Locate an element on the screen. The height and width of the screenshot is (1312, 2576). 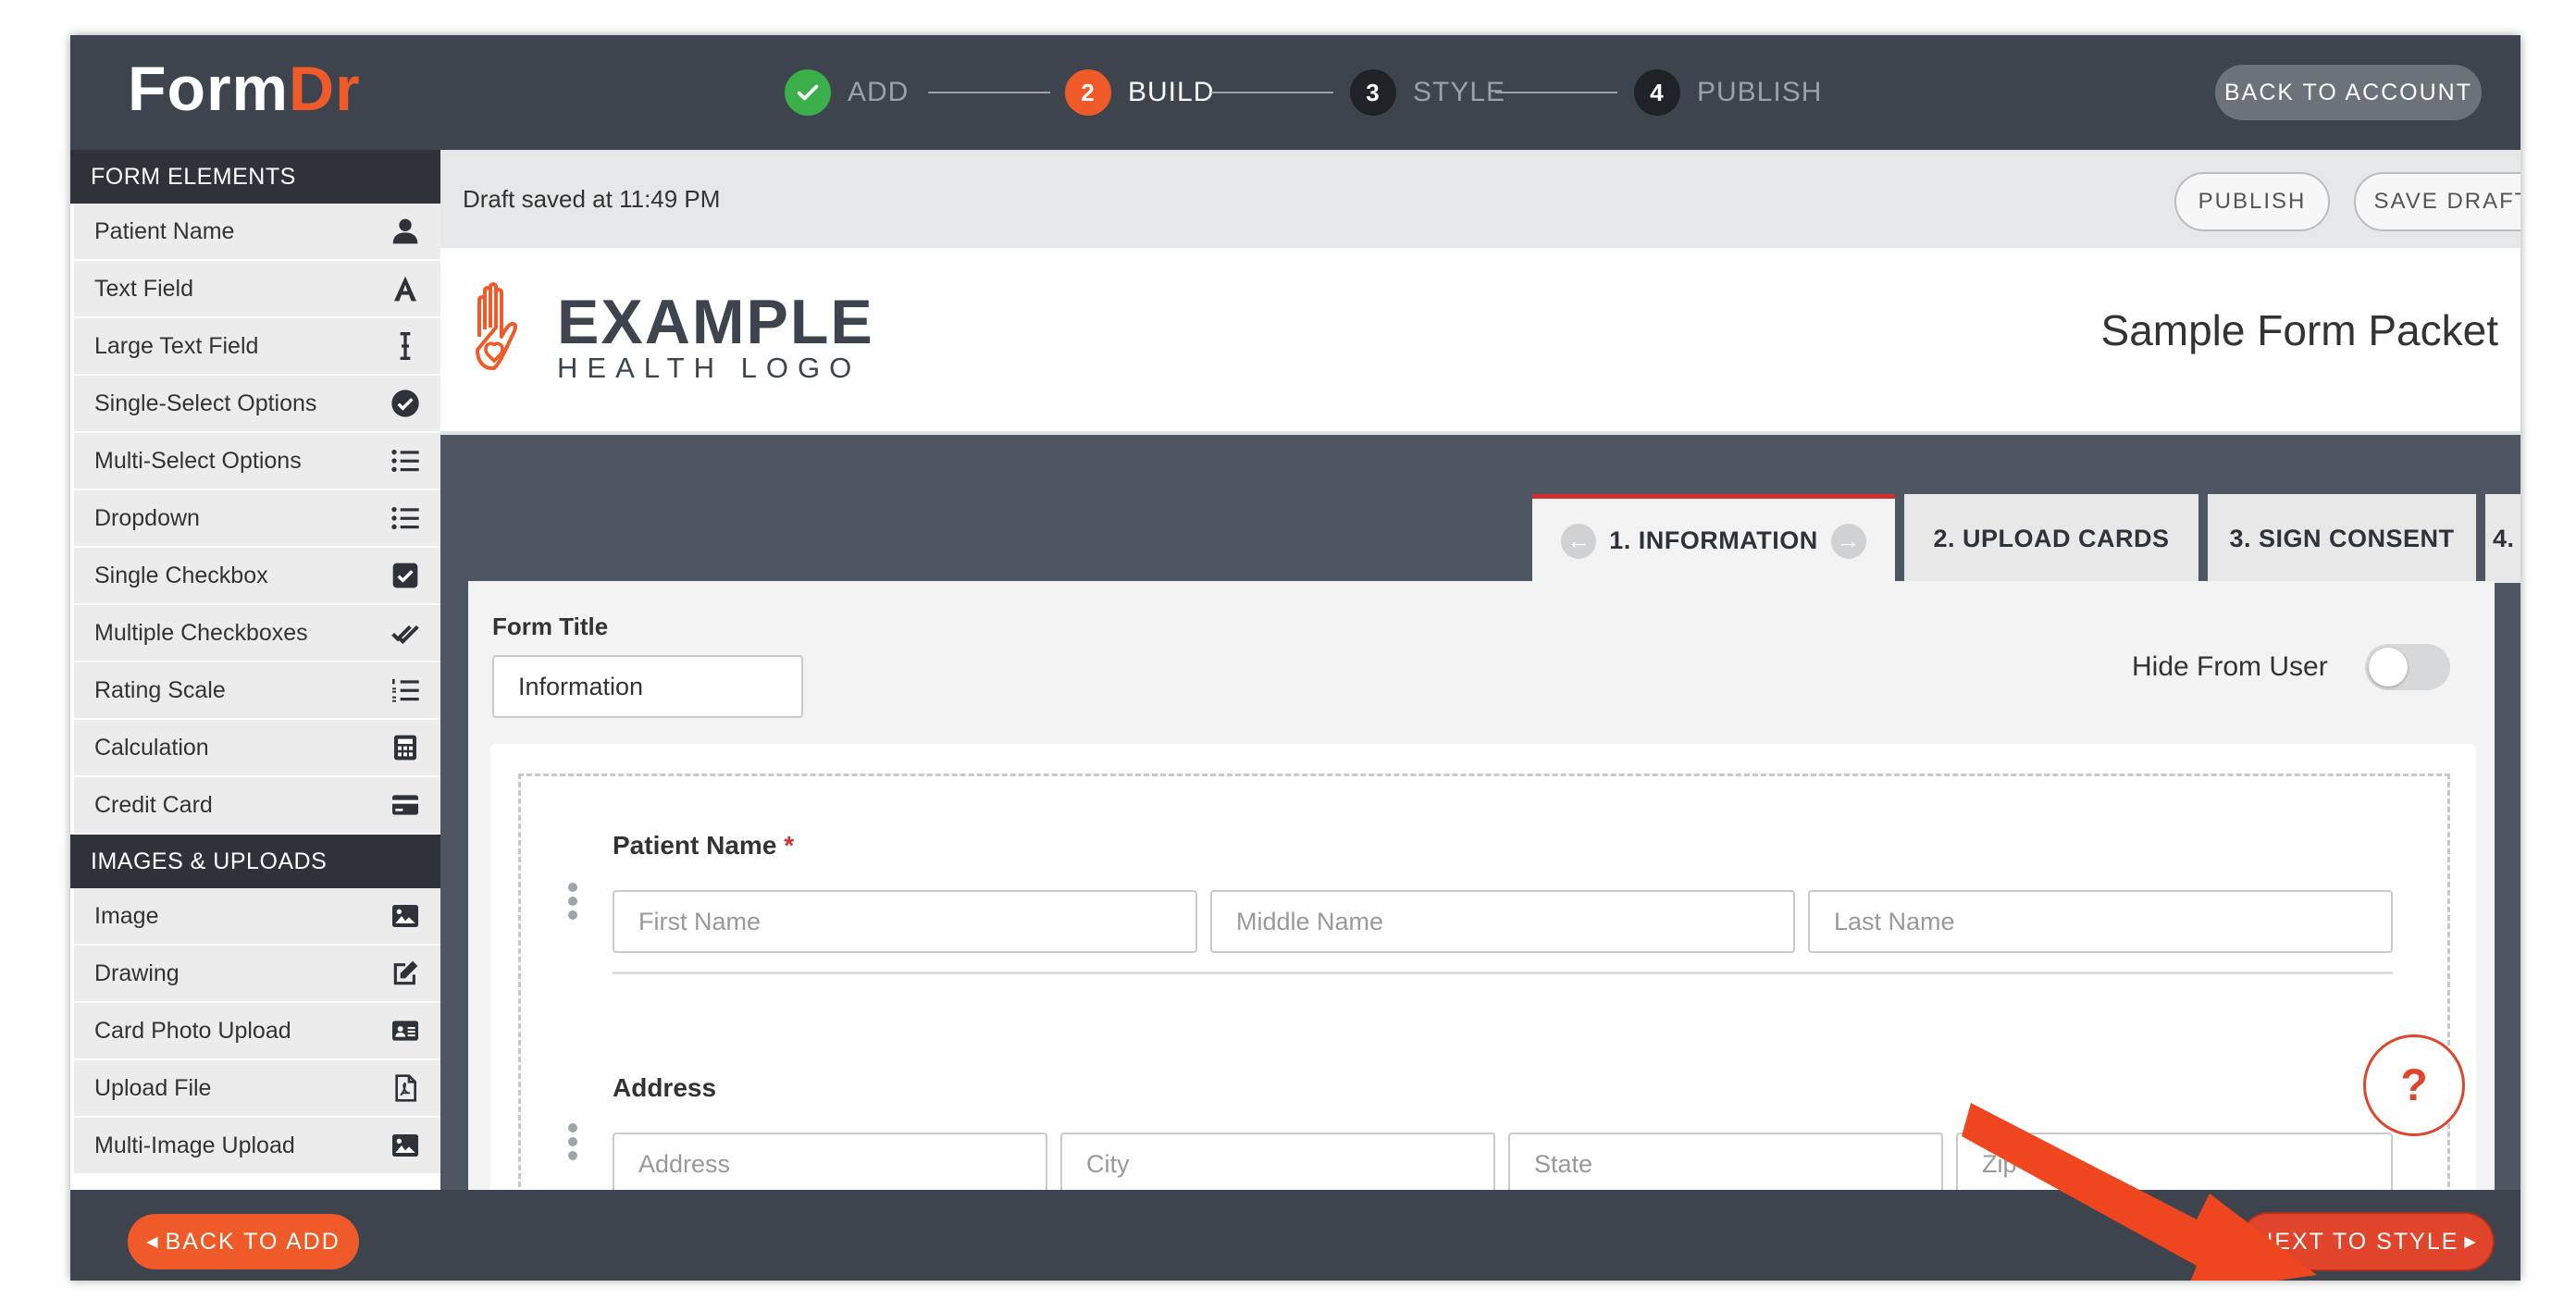
tab-label: 1. INFORMATION is located at coordinates (1713, 540).